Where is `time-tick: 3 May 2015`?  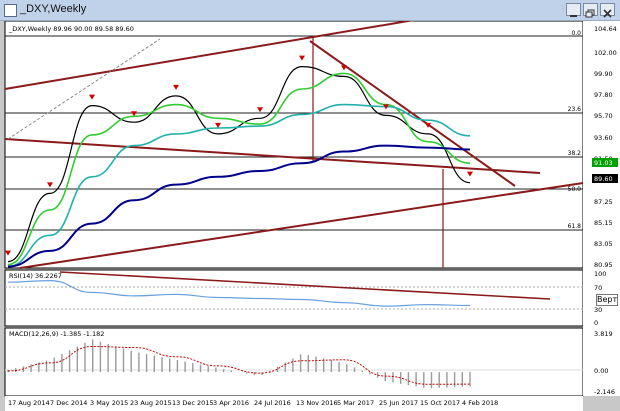
time-tick: 3 May 2015 is located at coordinates (109, 403).